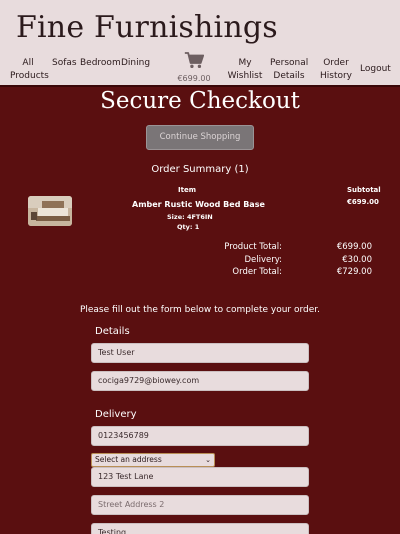 The image size is (400, 534). Describe the element at coordinates (200, 137) in the screenshot. I see `continue-shopping-button: Continue Shopping` at that location.